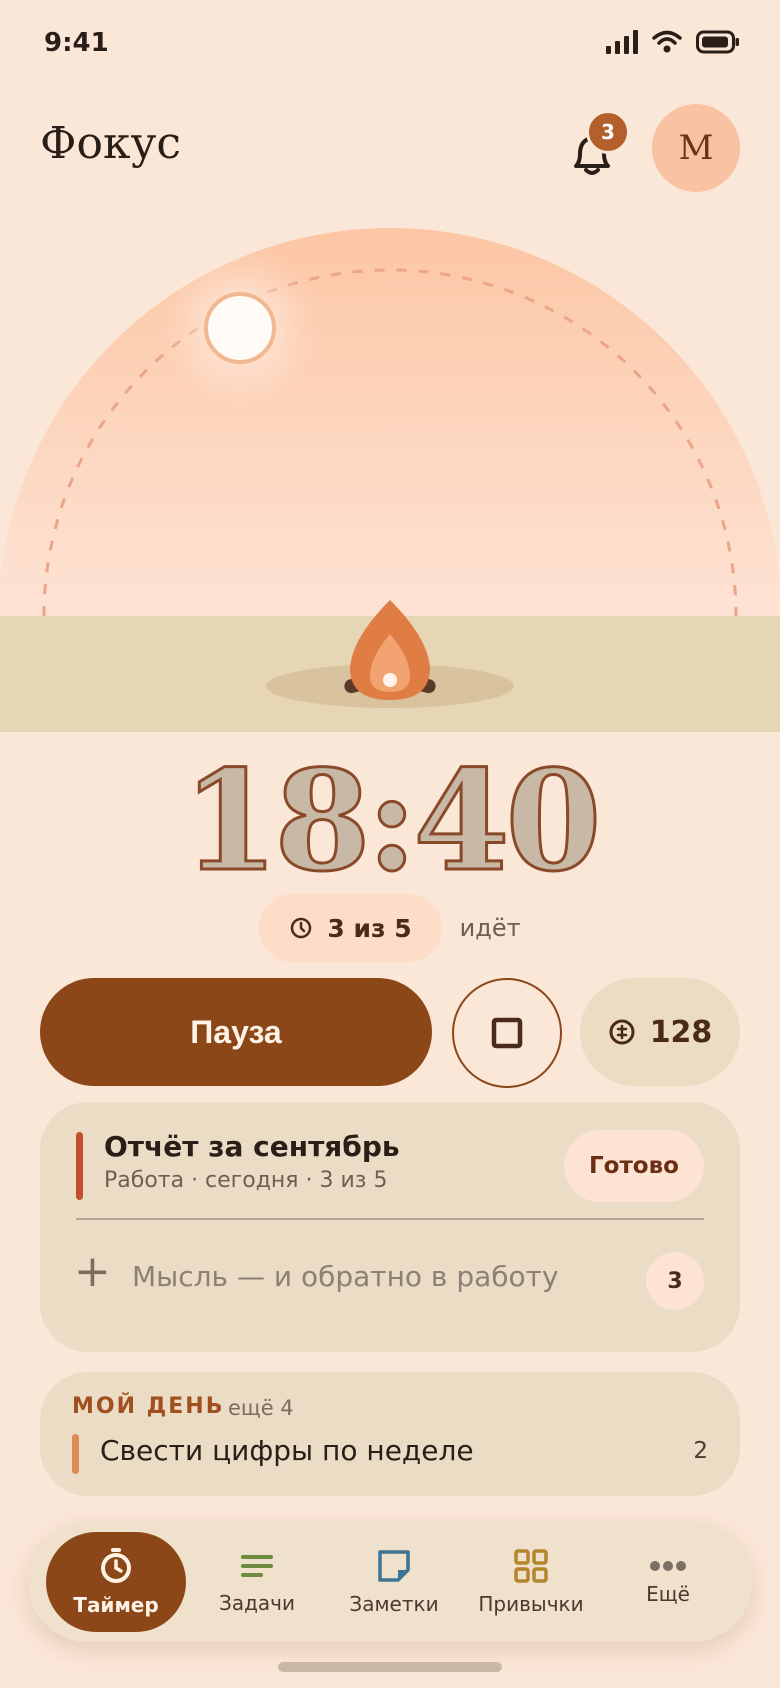 The image size is (780, 1688). What do you see at coordinates (252, 1146) in the screenshot?
I see `task-title: Отчёт за сентябрь` at bounding box center [252, 1146].